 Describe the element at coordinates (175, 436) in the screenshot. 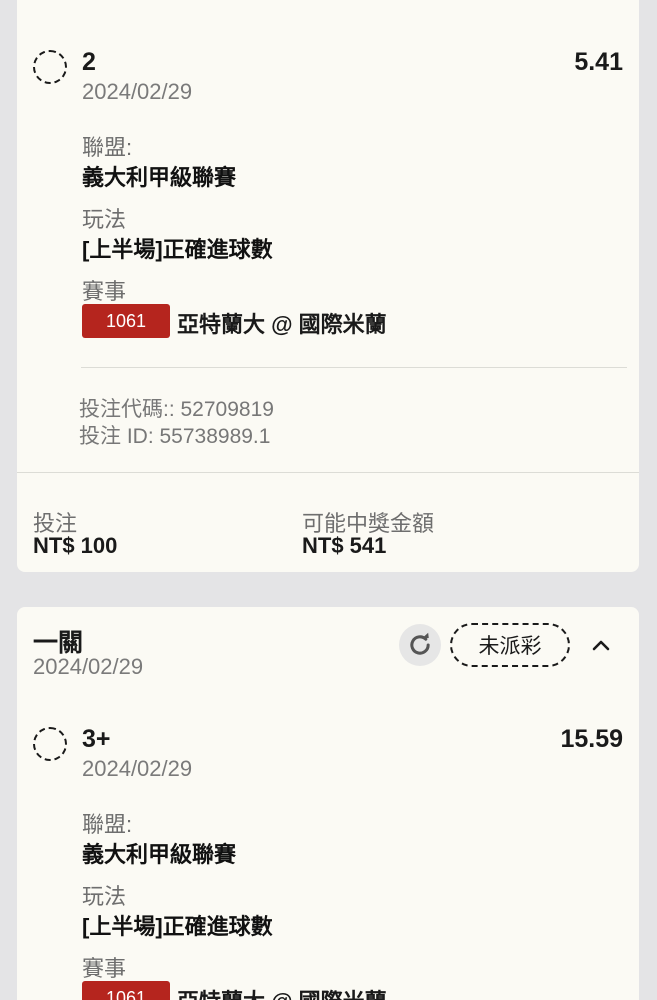

I see `bet-id: 投注 ID: 55738989.1` at that location.